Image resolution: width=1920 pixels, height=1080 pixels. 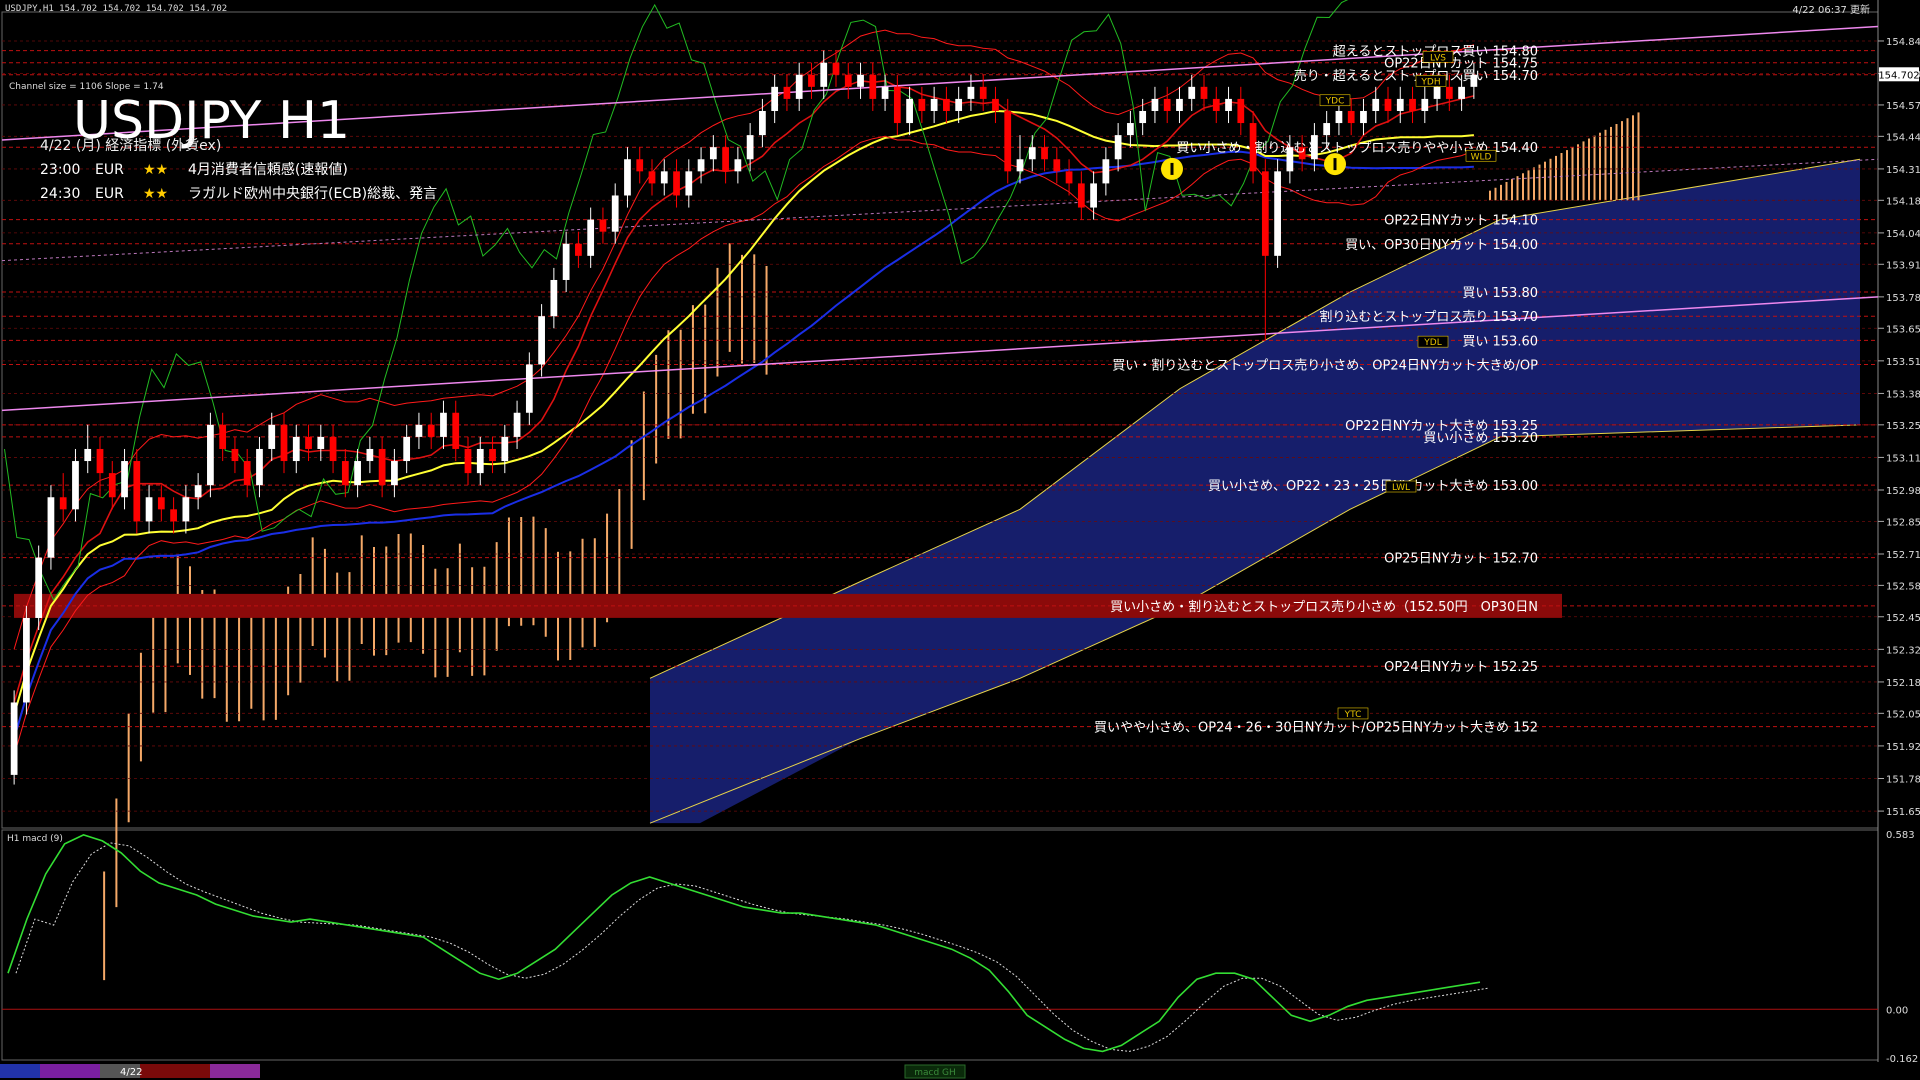 What do you see at coordinates (130, 145) in the screenshot?
I see `event-header: 4/22 (月) 経済指標 (外貨ex)` at bounding box center [130, 145].